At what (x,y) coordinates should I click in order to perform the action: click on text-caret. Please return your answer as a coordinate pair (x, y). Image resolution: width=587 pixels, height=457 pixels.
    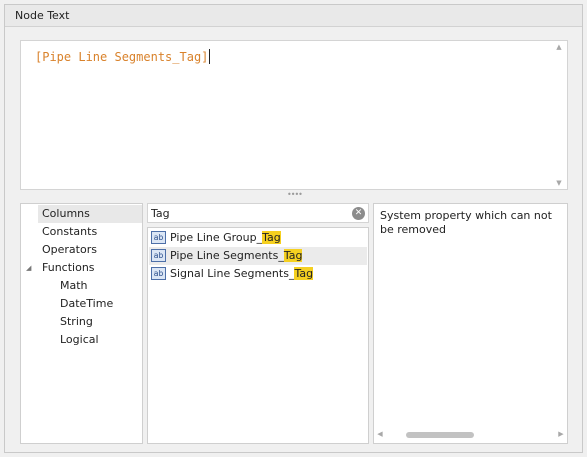
    Looking at the image, I should click on (210, 56).